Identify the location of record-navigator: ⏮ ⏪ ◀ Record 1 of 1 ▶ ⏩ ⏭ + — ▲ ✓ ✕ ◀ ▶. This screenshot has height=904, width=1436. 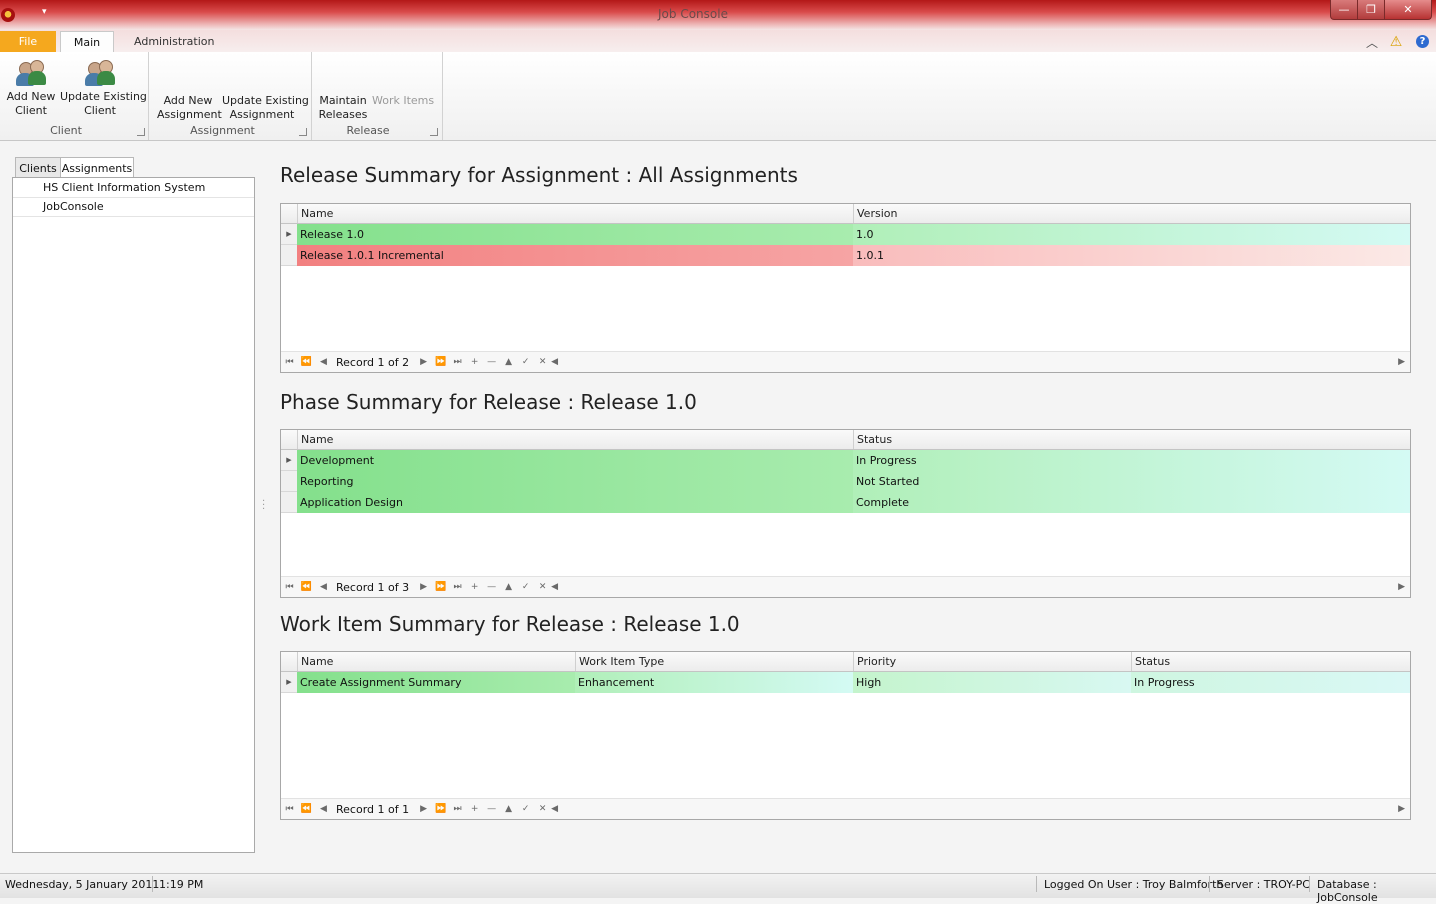
(845, 808).